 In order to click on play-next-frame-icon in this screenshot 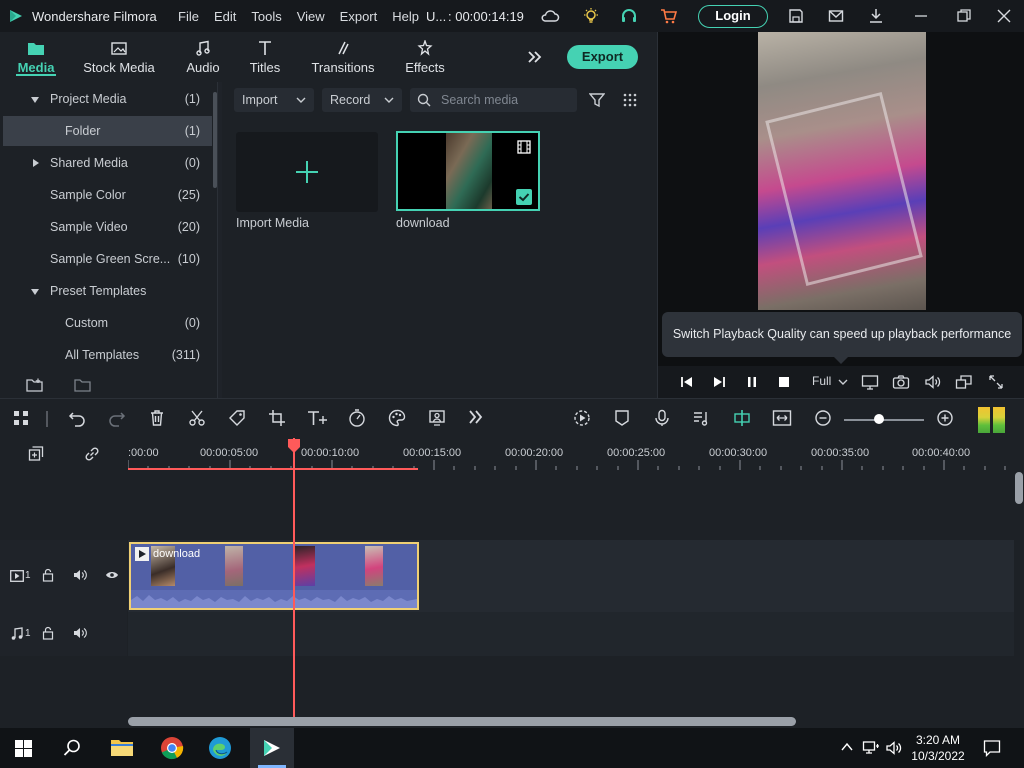, I will do `click(719, 382)`.